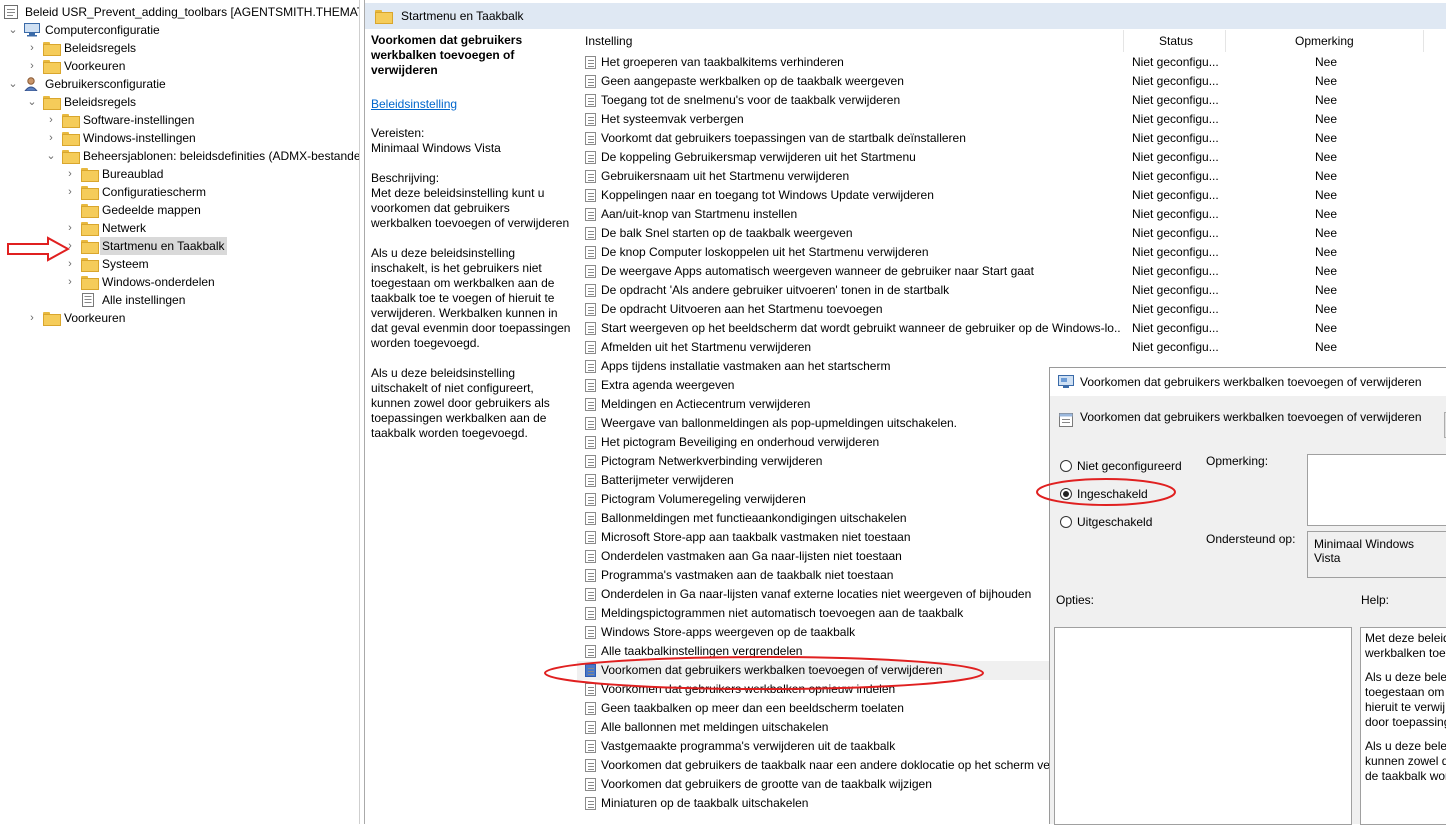  What do you see at coordinates (1405, 776) in the screenshot?
I see `help-text: de taakbalk wor` at bounding box center [1405, 776].